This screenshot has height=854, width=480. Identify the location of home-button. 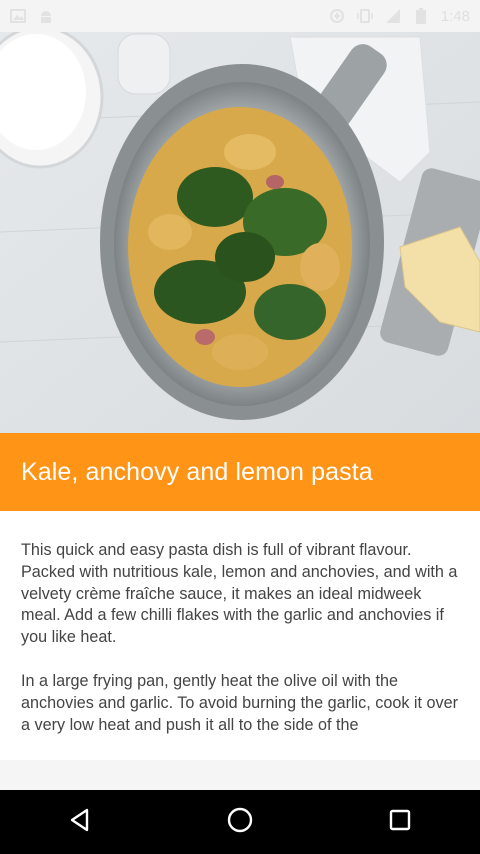
(240, 822).